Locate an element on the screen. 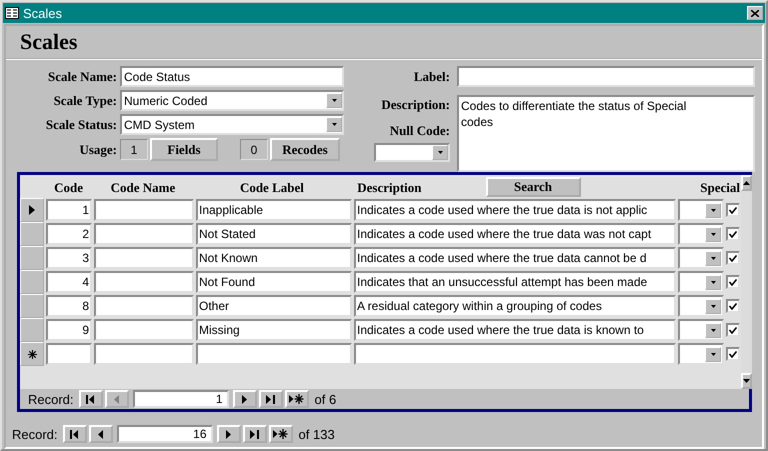  label-field is located at coordinates (606, 76).